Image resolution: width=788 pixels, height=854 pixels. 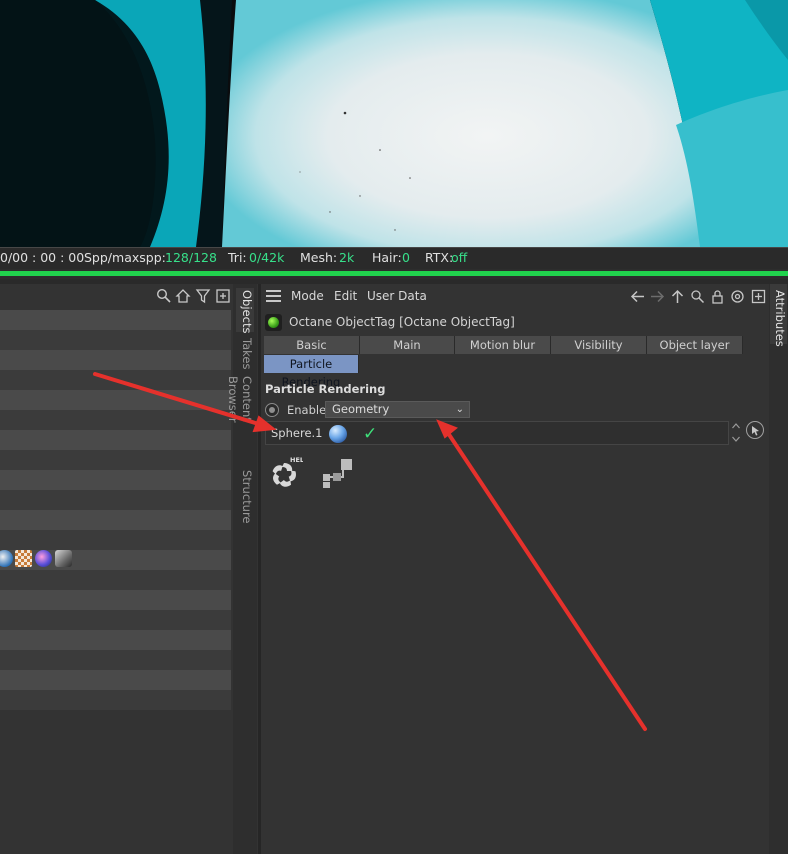 What do you see at coordinates (695, 345) in the screenshot?
I see `tab-object-layer: Object layer` at bounding box center [695, 345].